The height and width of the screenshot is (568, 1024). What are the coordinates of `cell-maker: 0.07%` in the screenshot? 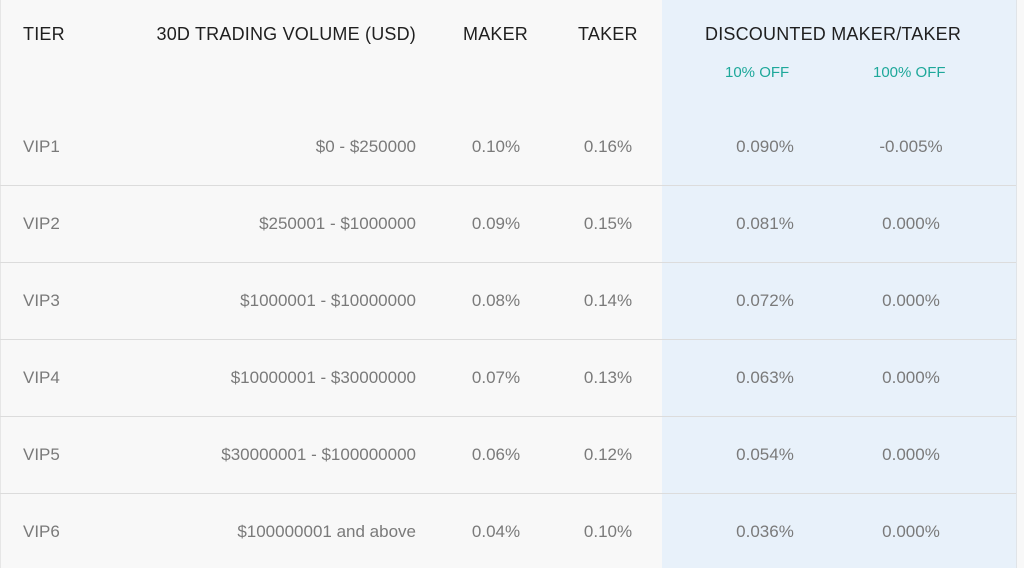 It's located at (496, 377).